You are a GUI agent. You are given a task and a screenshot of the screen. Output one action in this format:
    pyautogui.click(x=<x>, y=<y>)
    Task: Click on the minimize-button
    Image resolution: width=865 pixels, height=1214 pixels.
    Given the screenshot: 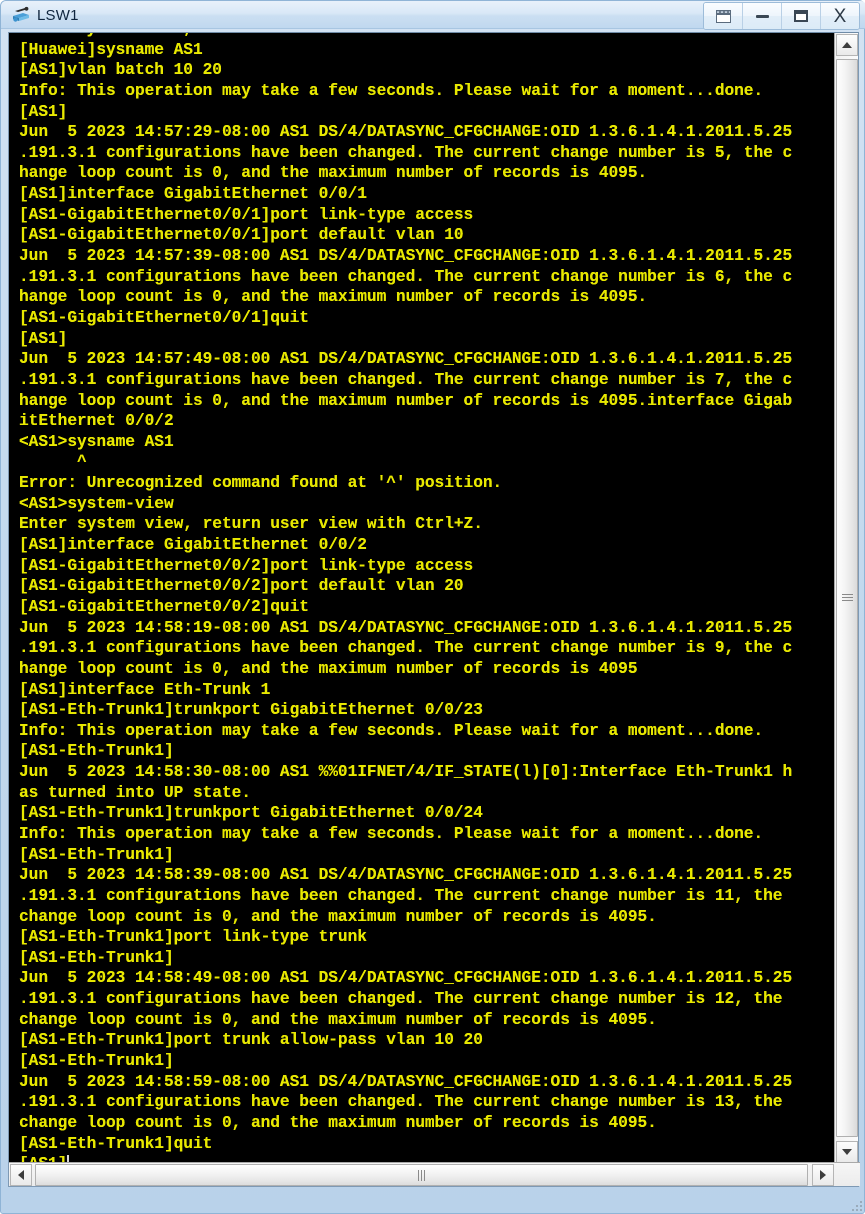 What is the action you would take?
    pyautogui.click(x=762, y=16)
    